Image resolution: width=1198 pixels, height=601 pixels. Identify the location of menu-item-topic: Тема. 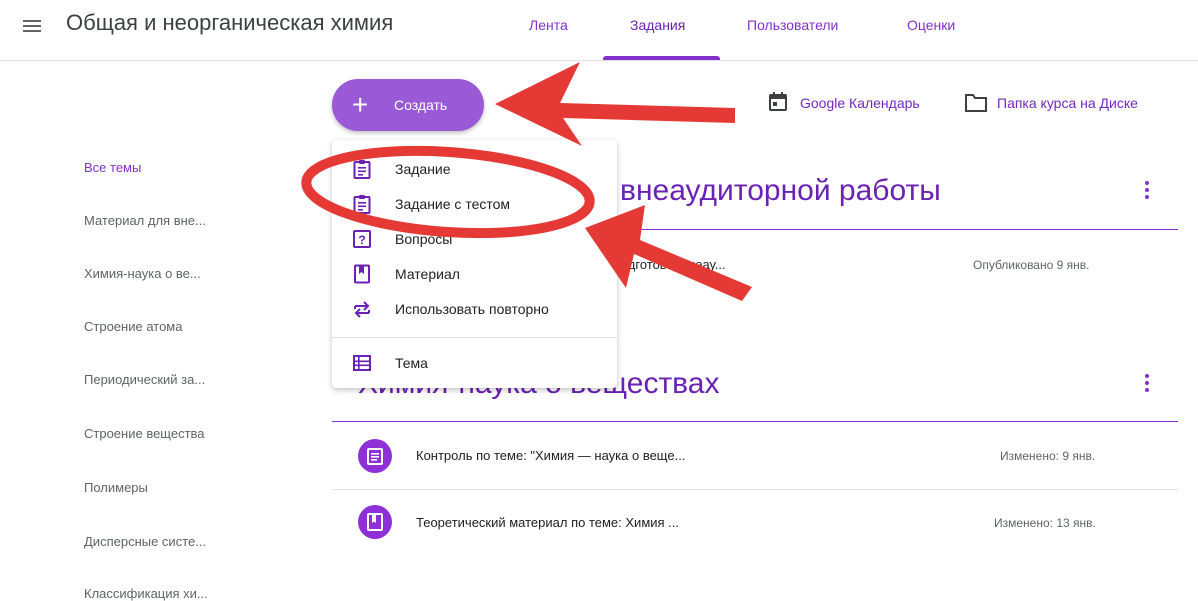
(474, 363).